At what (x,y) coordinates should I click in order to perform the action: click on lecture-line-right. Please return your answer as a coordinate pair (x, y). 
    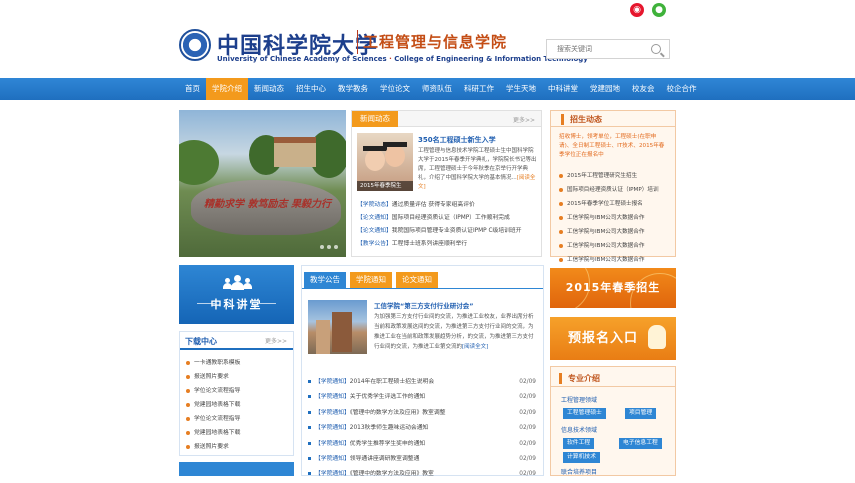
    Looking at the image, I should click on (267, 303).